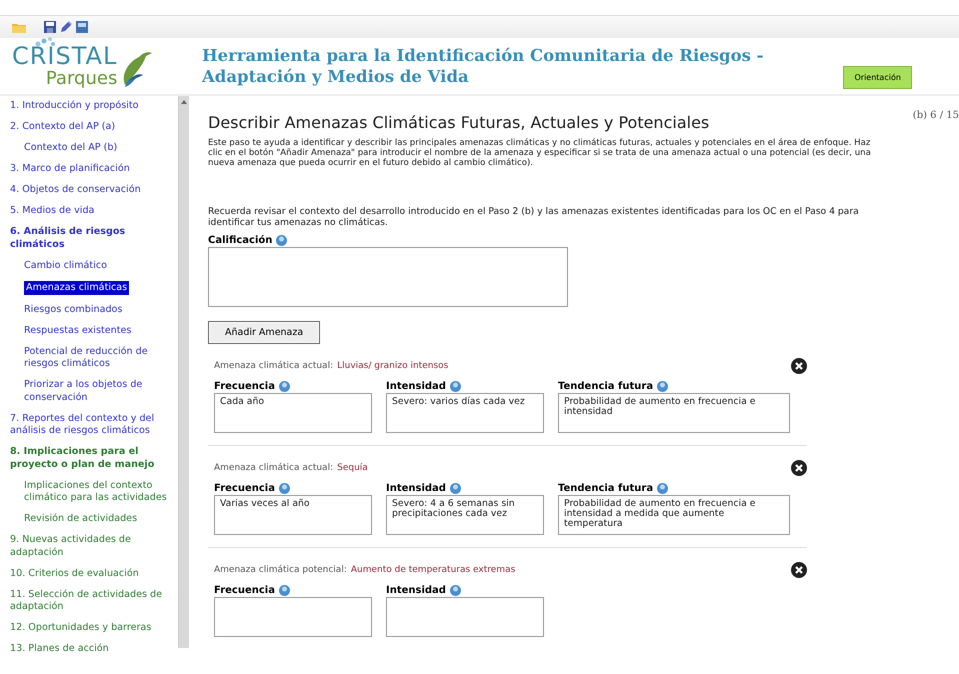 The width and height of the screenshot is (959, 674). Describe the element at coordinates (465, 413) in the screenshot. I see `text-area: Severo: varios días cada vez` at that location.